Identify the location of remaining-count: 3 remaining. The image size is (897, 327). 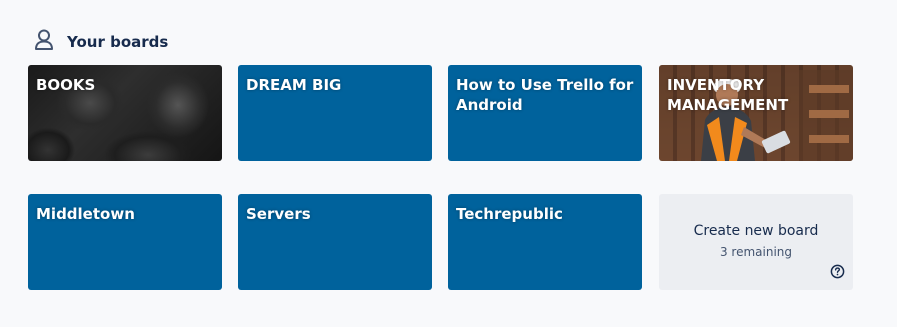
(756, 252).